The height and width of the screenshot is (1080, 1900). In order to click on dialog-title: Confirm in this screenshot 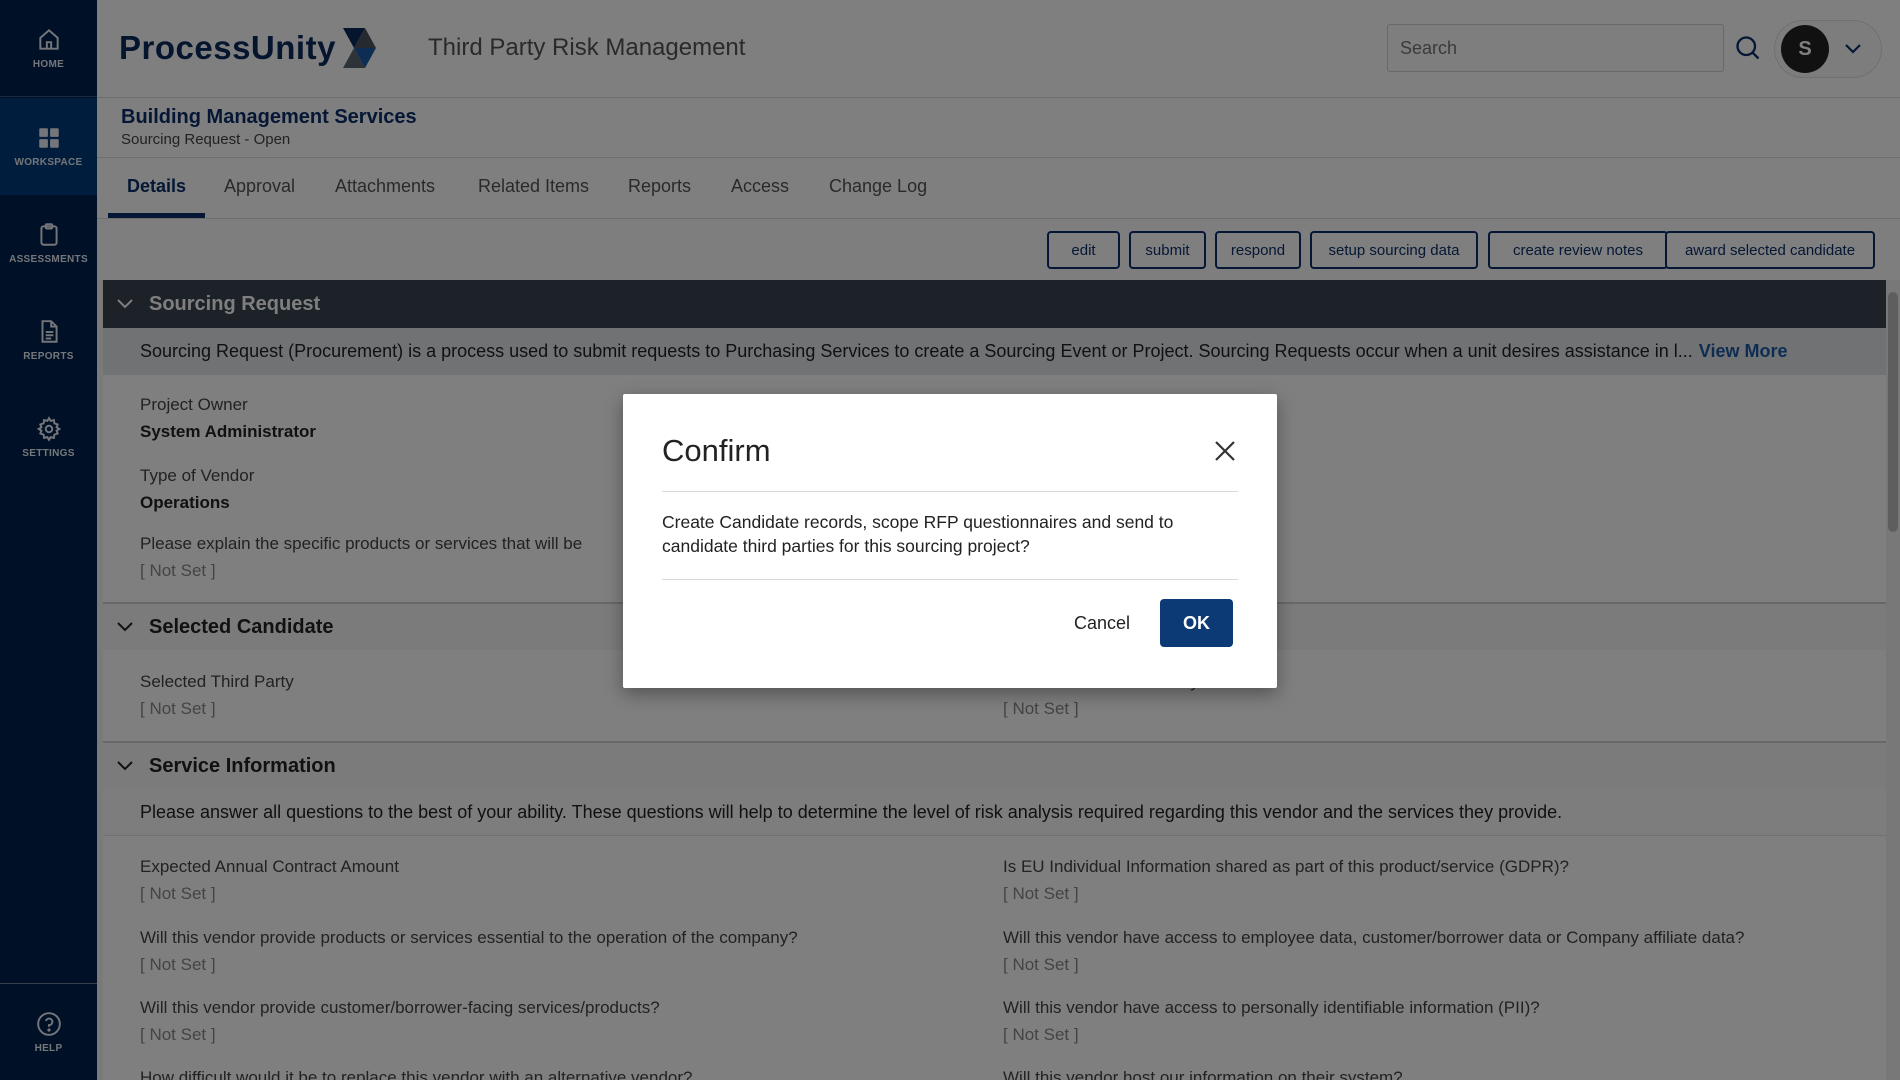, I will do `click(716, 450)`.